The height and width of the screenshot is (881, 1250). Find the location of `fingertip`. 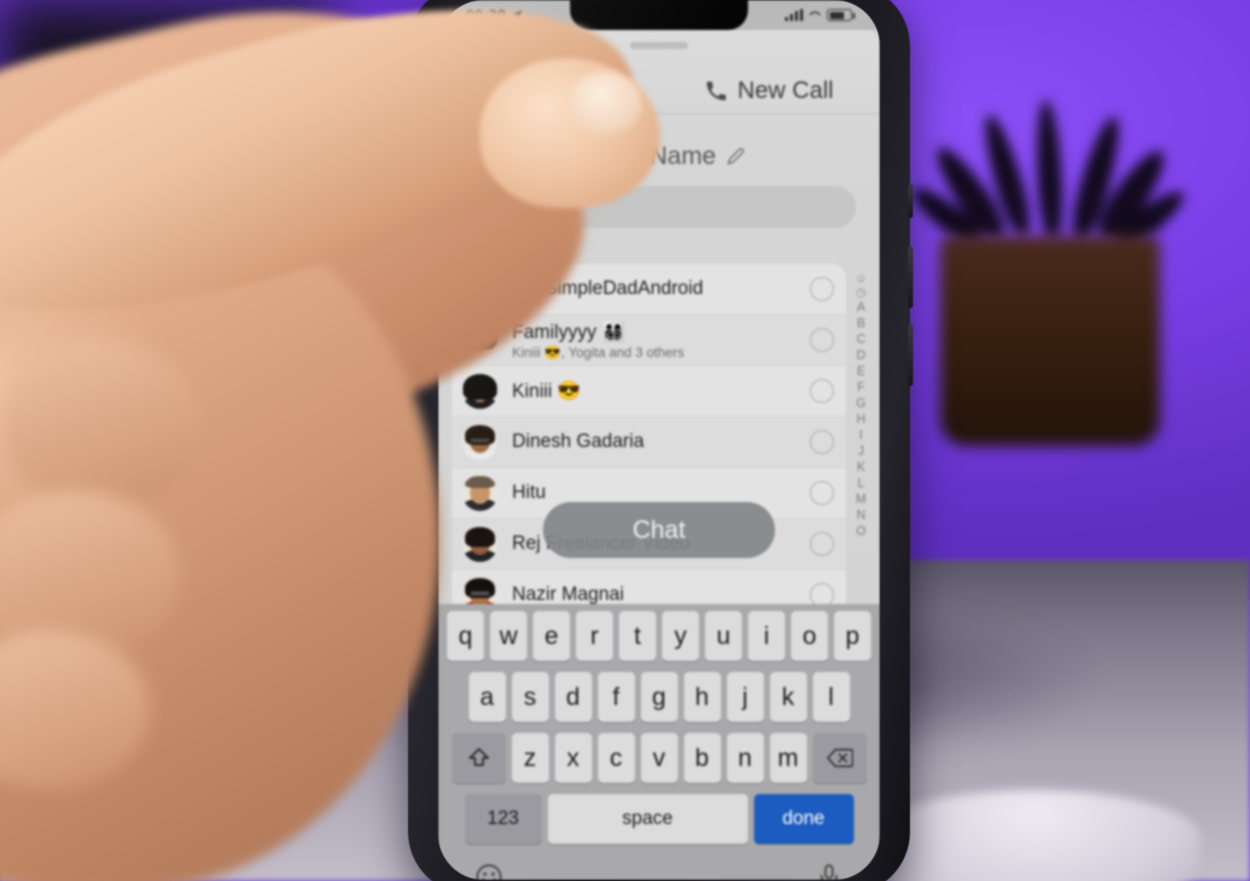

fingertip is located at coordinates (570, 133).